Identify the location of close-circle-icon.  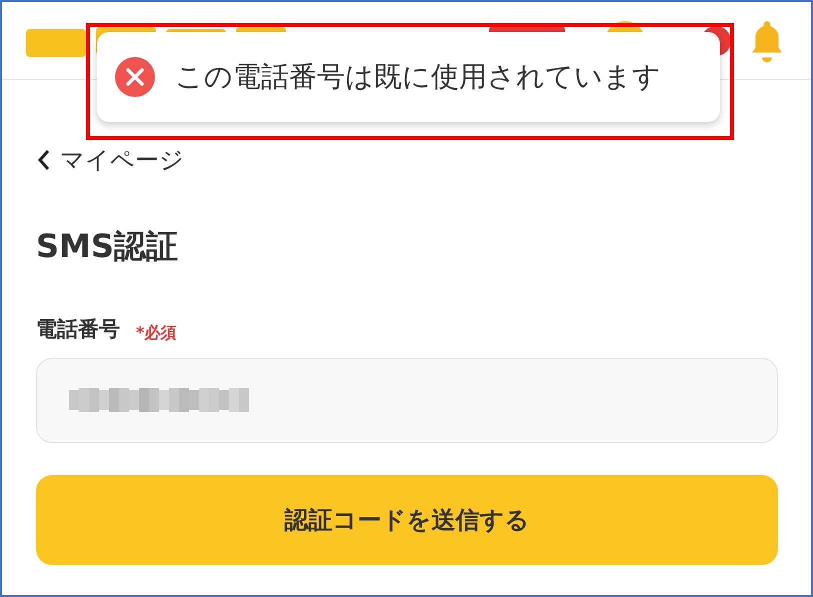
(135, 77).